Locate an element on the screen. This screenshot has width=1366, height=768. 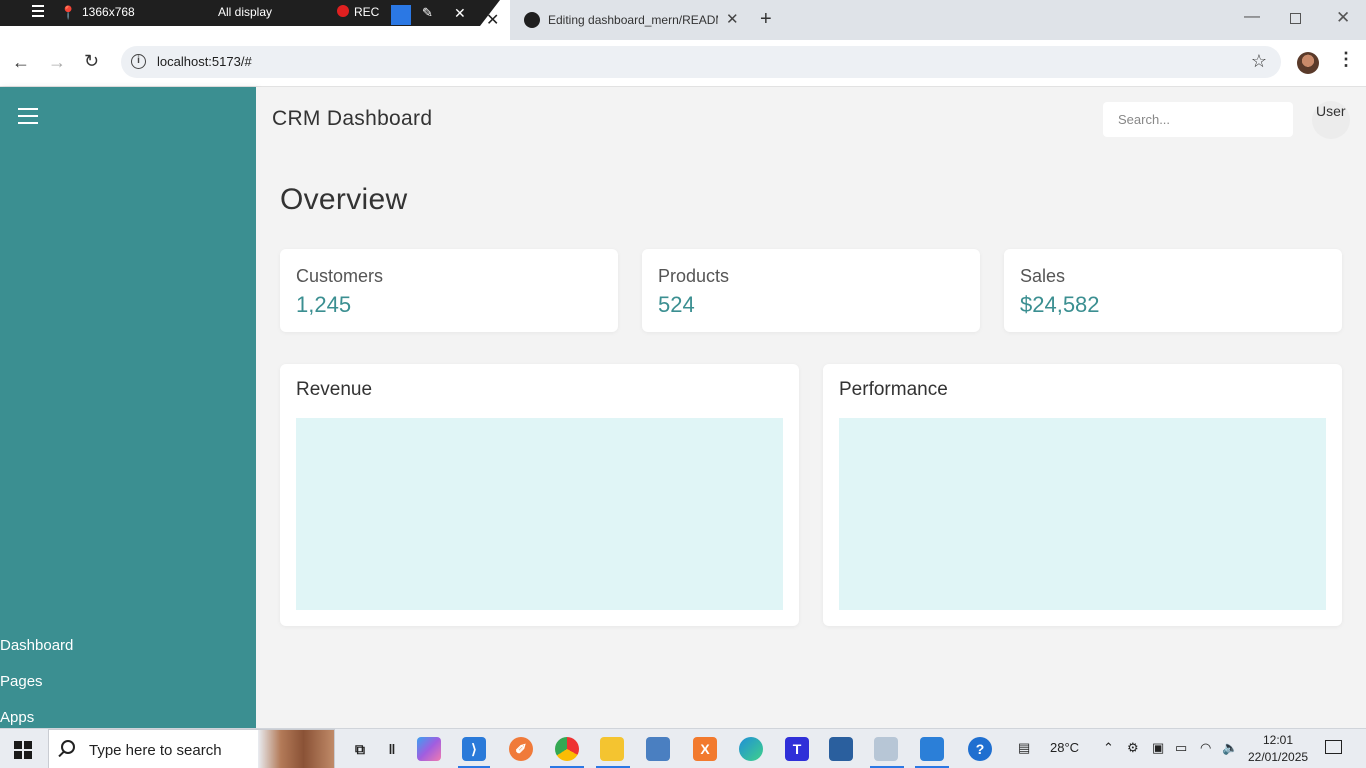
bookmark-star-icon: ☆ is located at coordinates (1259, 61).